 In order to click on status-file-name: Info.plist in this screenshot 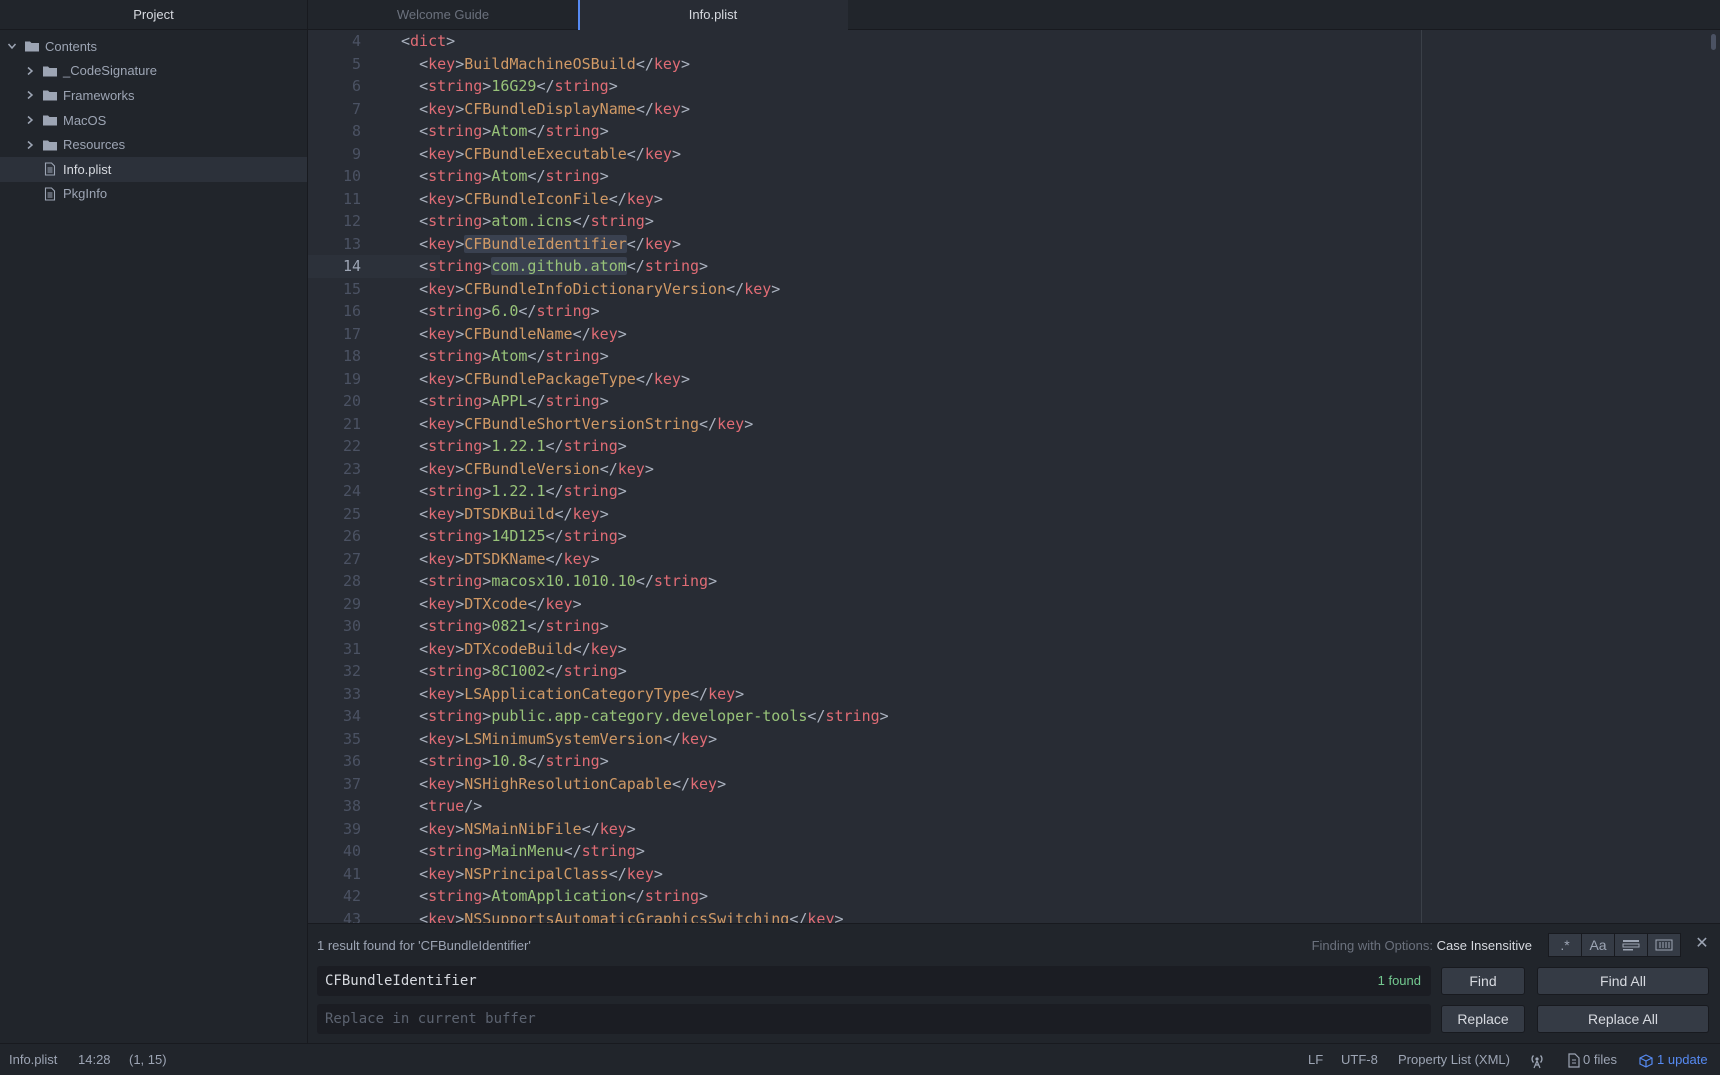, I will do `click(33, 1059)`.